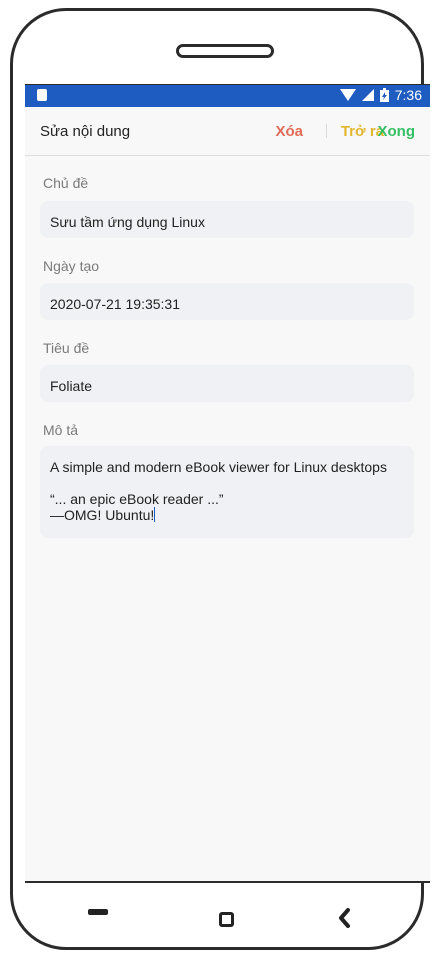  Describe the element at coordinates (85, 131) in the screenshot. I see `page-title: Sửa nội dung` at that location.